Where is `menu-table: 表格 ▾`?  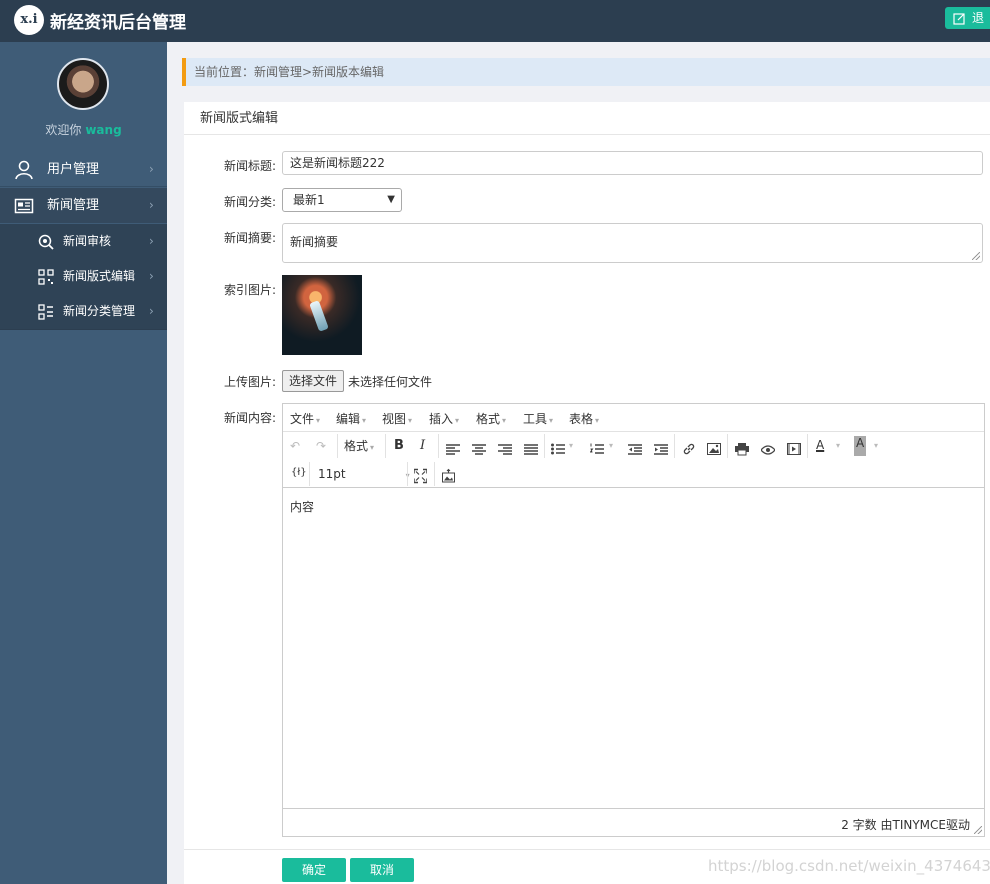 menu-table: 表格 ▾ is located at coordinates (584, 418).